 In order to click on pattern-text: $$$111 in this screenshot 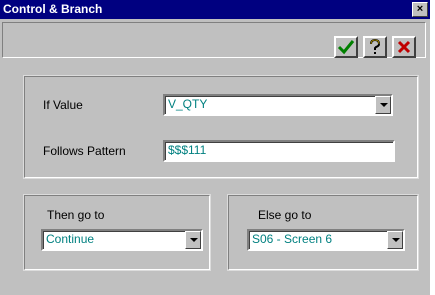, I will do `click(187, 150)`.